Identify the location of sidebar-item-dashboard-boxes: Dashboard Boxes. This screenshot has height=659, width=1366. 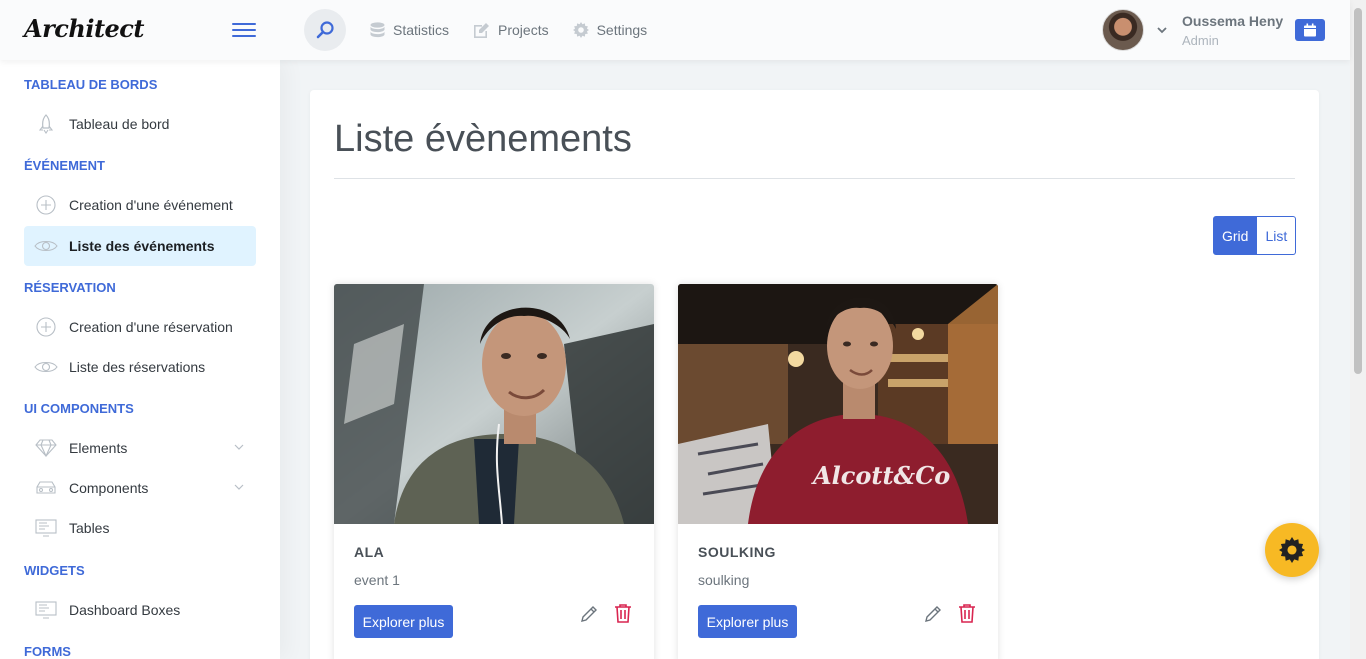
(140, 610).